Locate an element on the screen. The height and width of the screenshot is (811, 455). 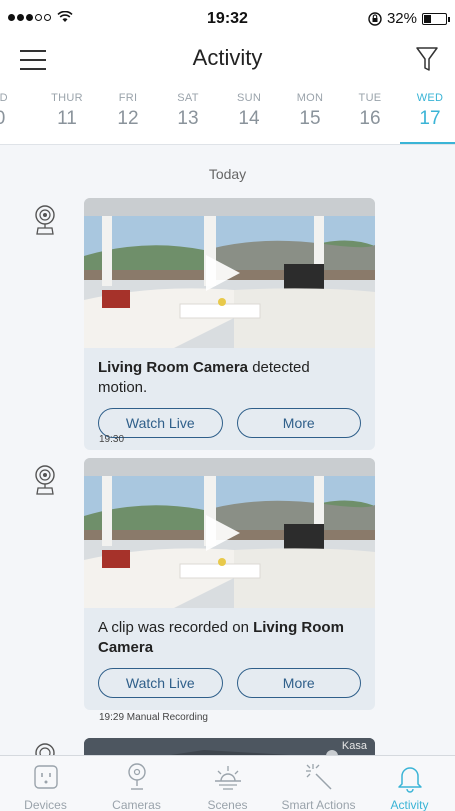
date-number: 11 is located at coordinates (67, 118).